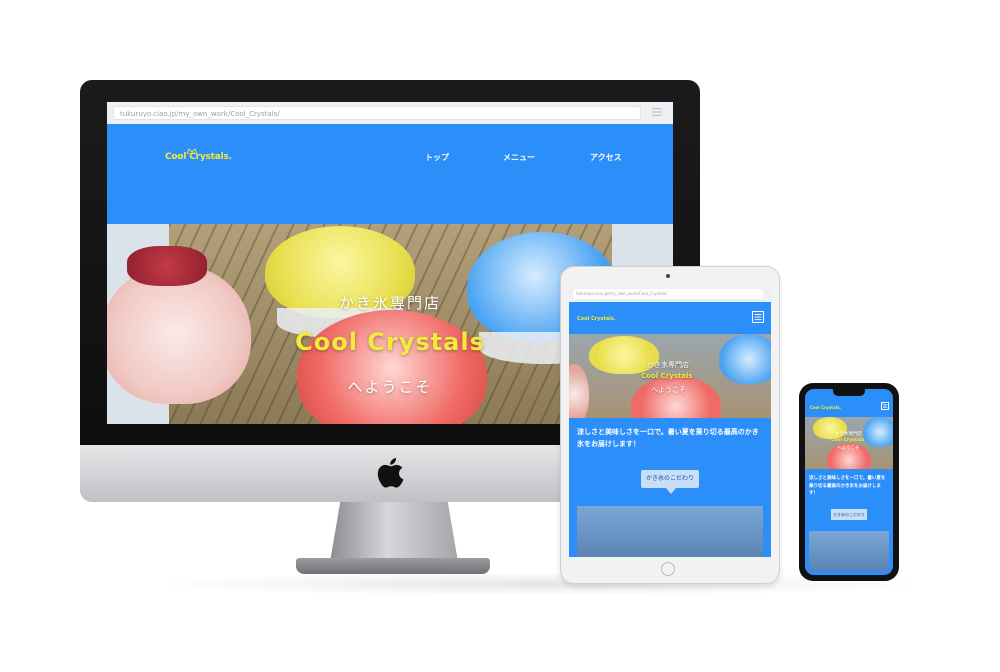 The height and width of the screenshot is (672, 1000). Describe the element at coordinates (668, 365) in the screenshot. I see `tablet-hero-subtitle: かき氷専門店` at that location.